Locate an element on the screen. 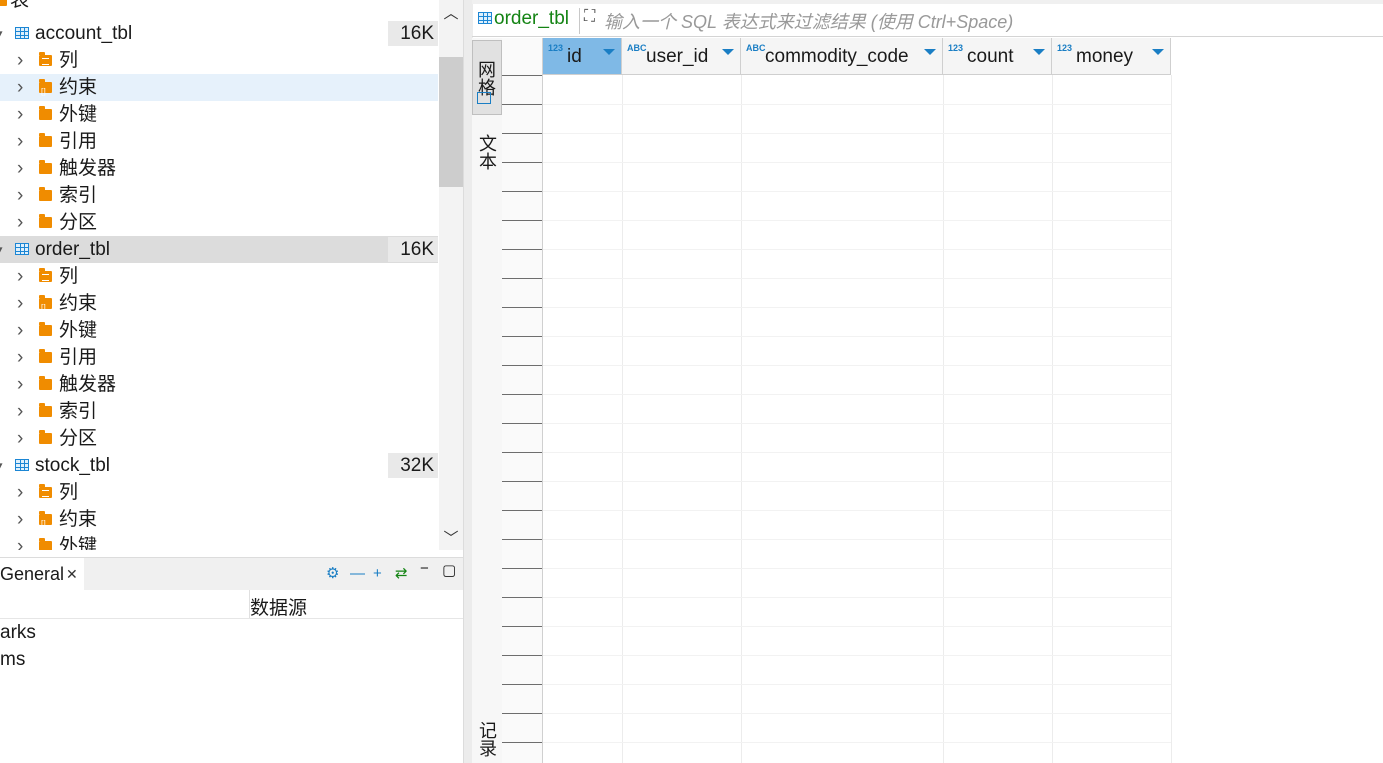 The width and height of the screenshot is (1383, 763). column-header-id: 123 id is located at coordinates (582, 56).